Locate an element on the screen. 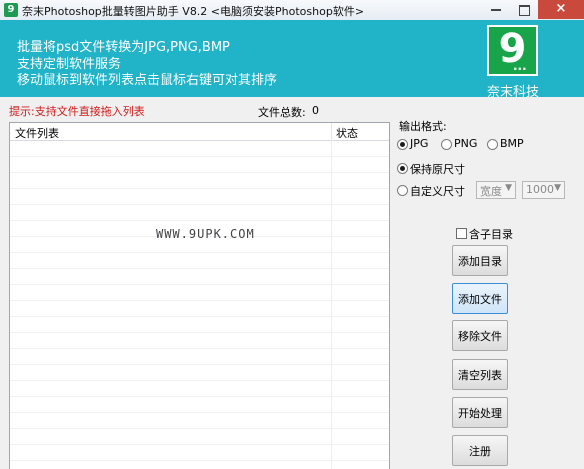 Image resolution: width=584 pixels, height=469 pixels. brand-name: 奈末科技 is located at coordinates (513, 92).